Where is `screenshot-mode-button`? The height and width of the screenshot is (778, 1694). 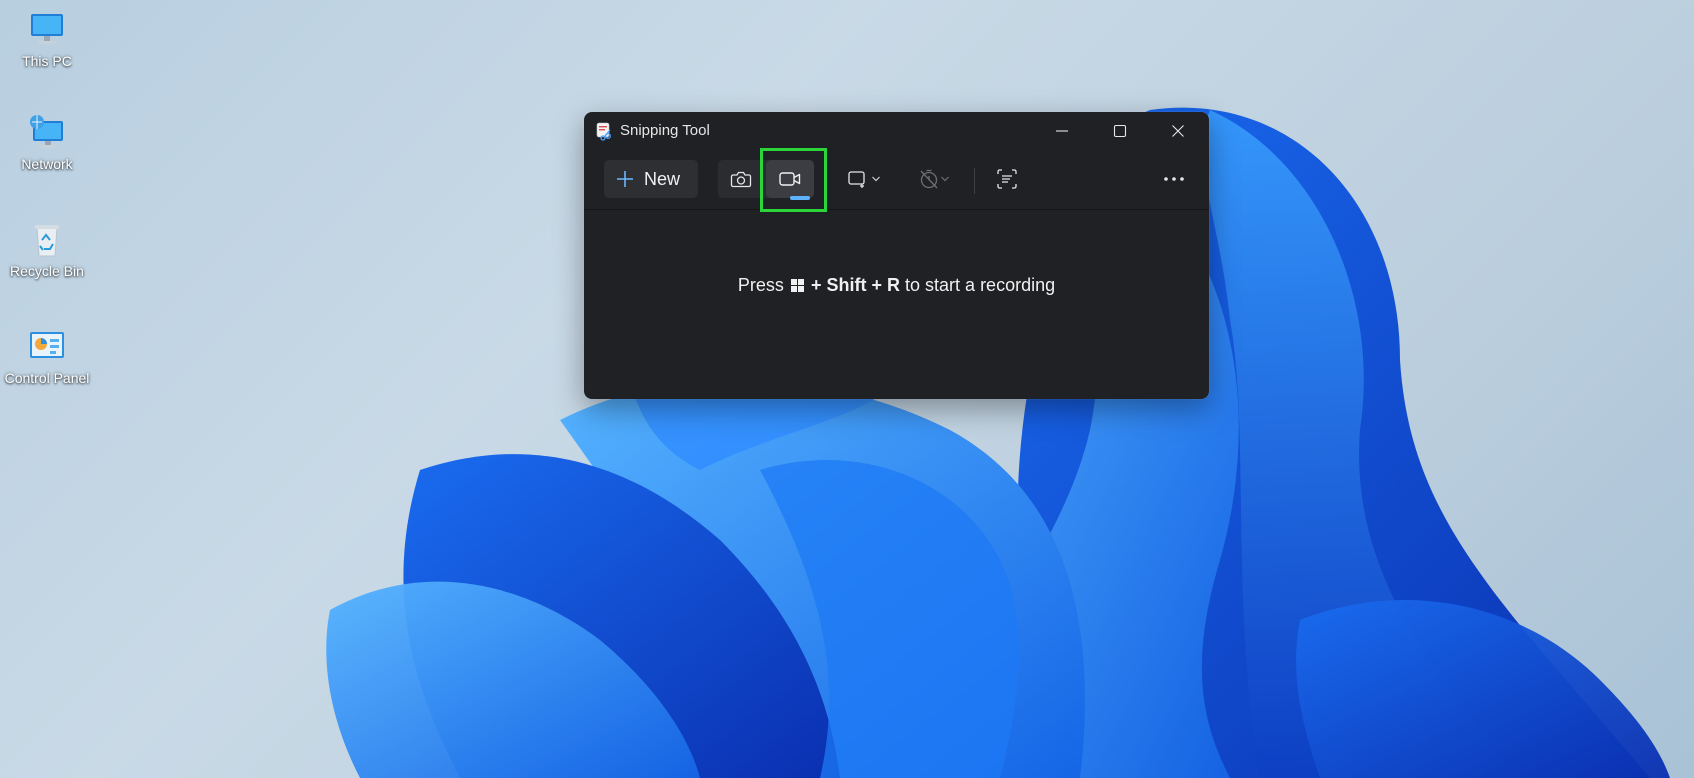
screenshot-mode-button is located at coordinates (741, 179).